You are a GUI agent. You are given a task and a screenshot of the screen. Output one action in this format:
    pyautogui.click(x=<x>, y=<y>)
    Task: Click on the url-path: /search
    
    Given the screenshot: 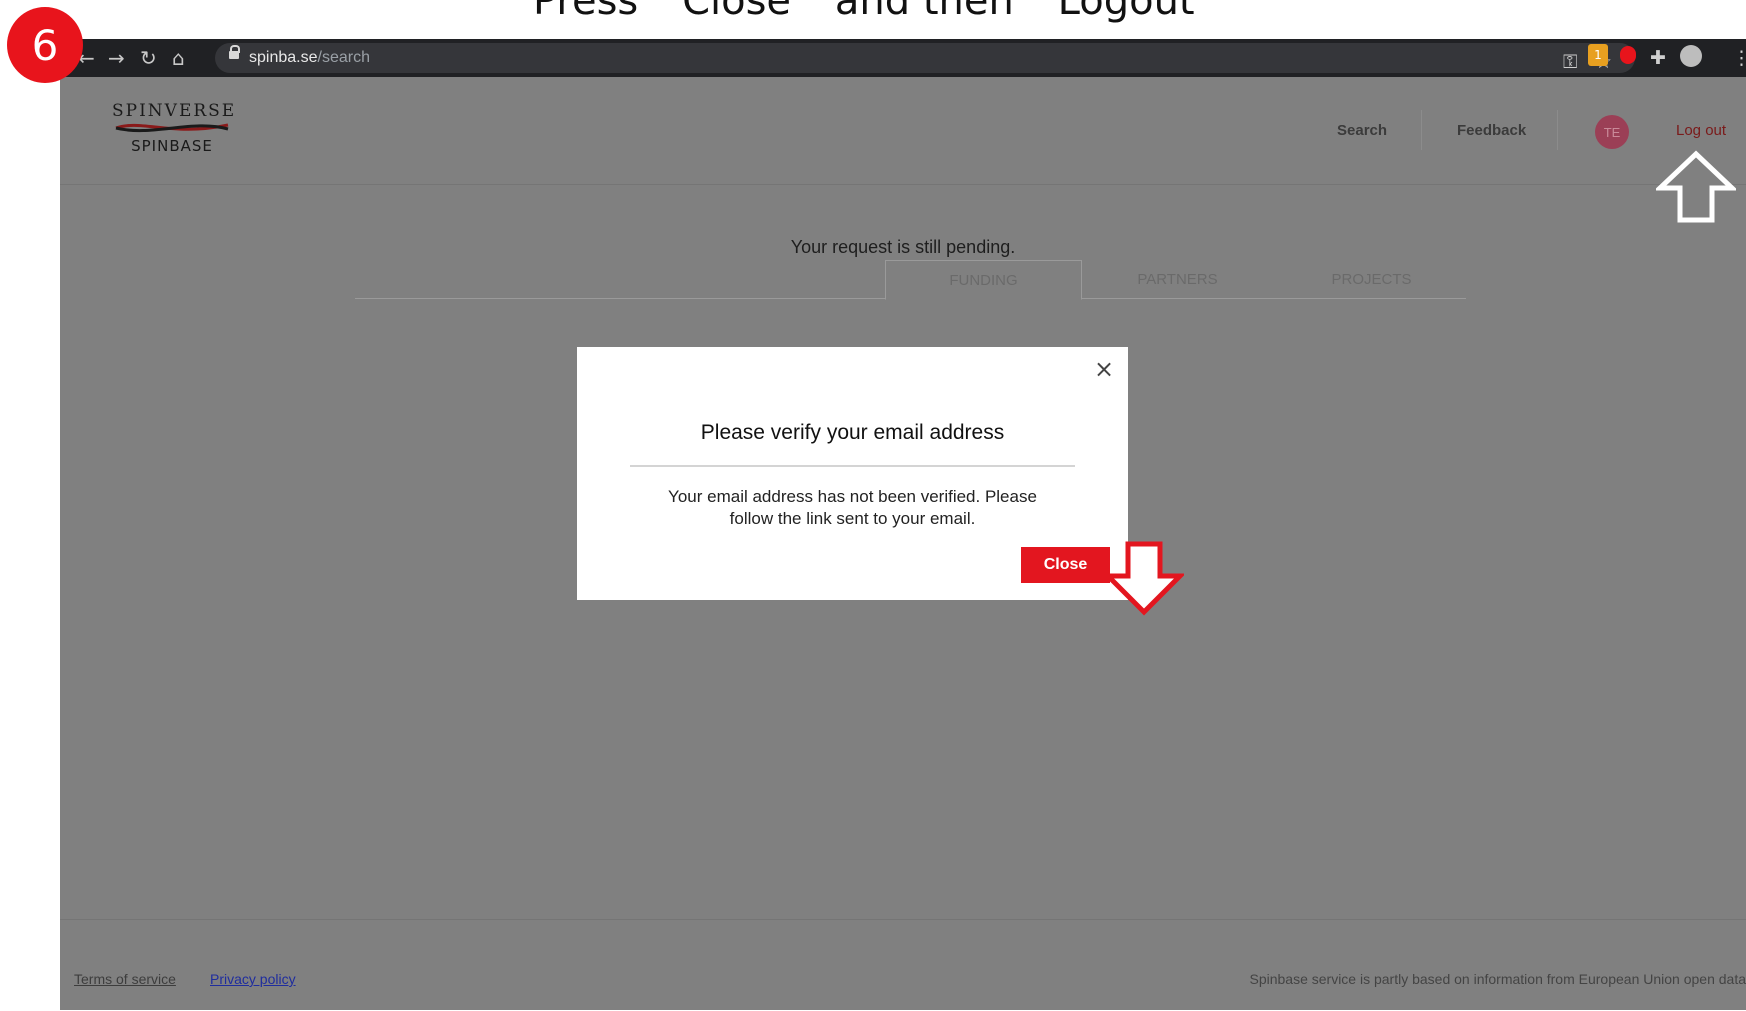 What is the action you would take?
    pyautogui.click(x=343, y=57)
    